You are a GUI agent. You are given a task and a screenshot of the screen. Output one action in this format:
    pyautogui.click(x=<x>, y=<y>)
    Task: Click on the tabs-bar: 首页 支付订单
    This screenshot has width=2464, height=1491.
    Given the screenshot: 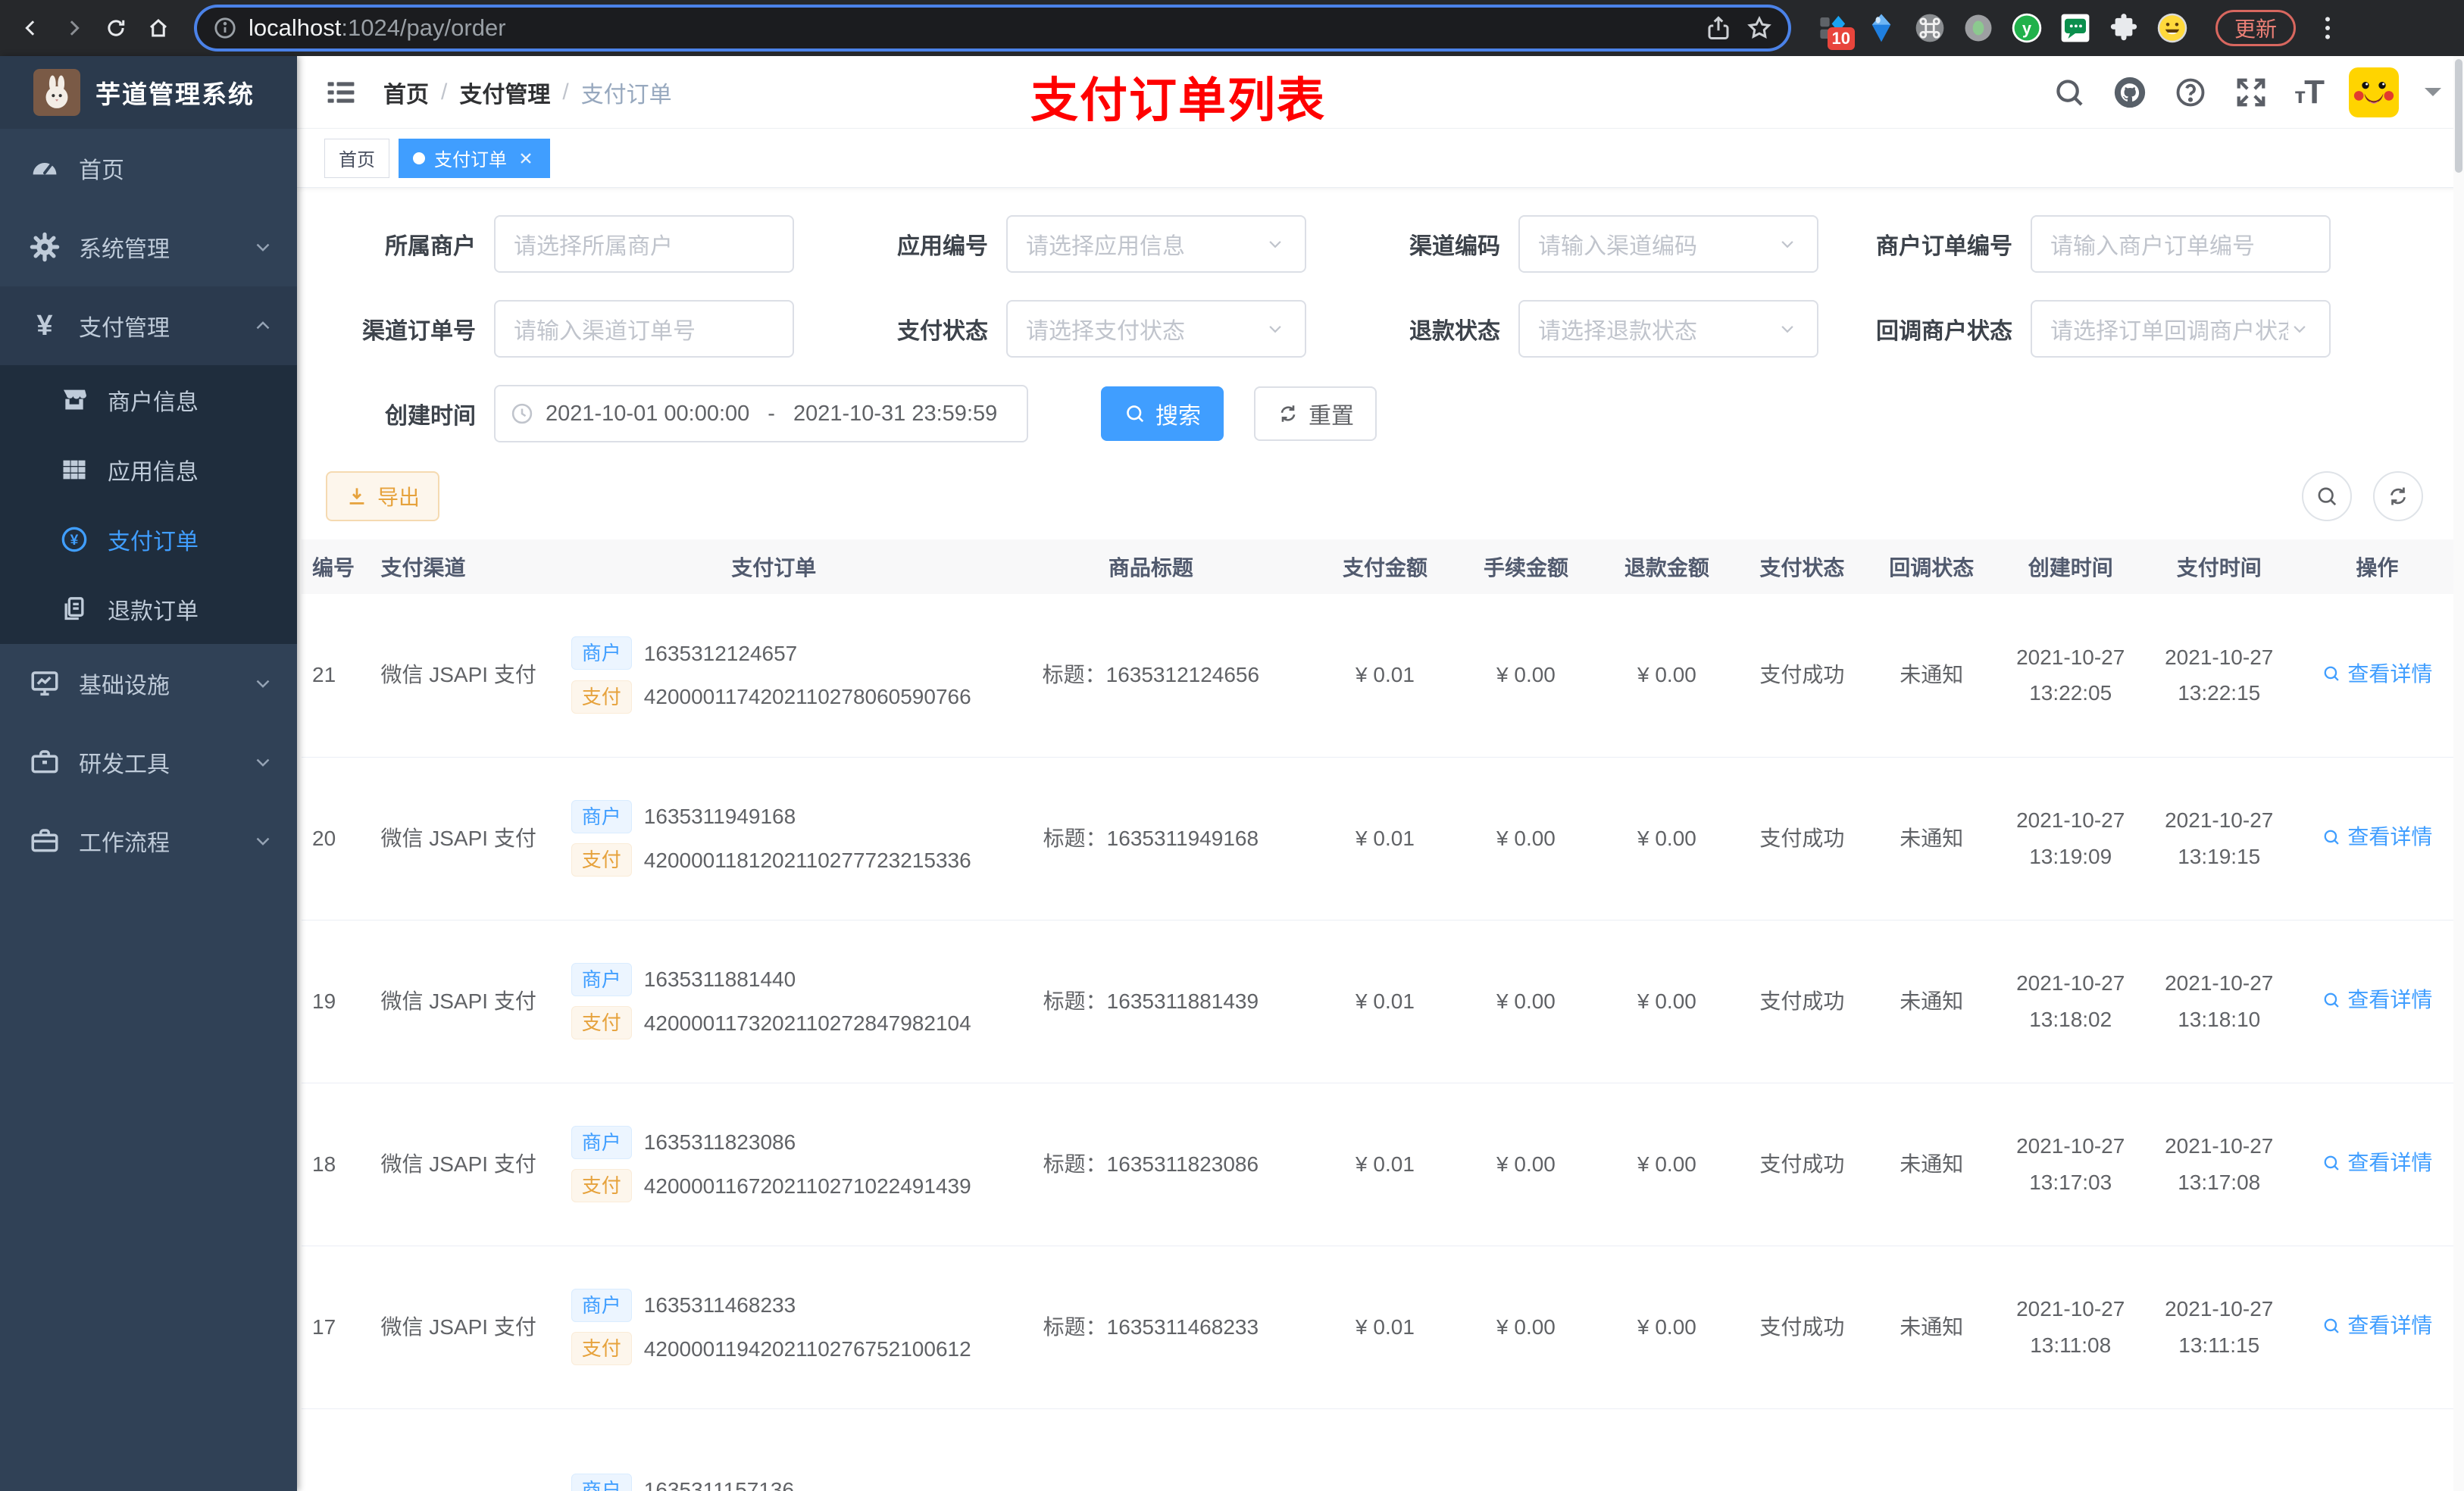 What is the action you would take?
    pyautogui.click(x=1380, y=158)
    